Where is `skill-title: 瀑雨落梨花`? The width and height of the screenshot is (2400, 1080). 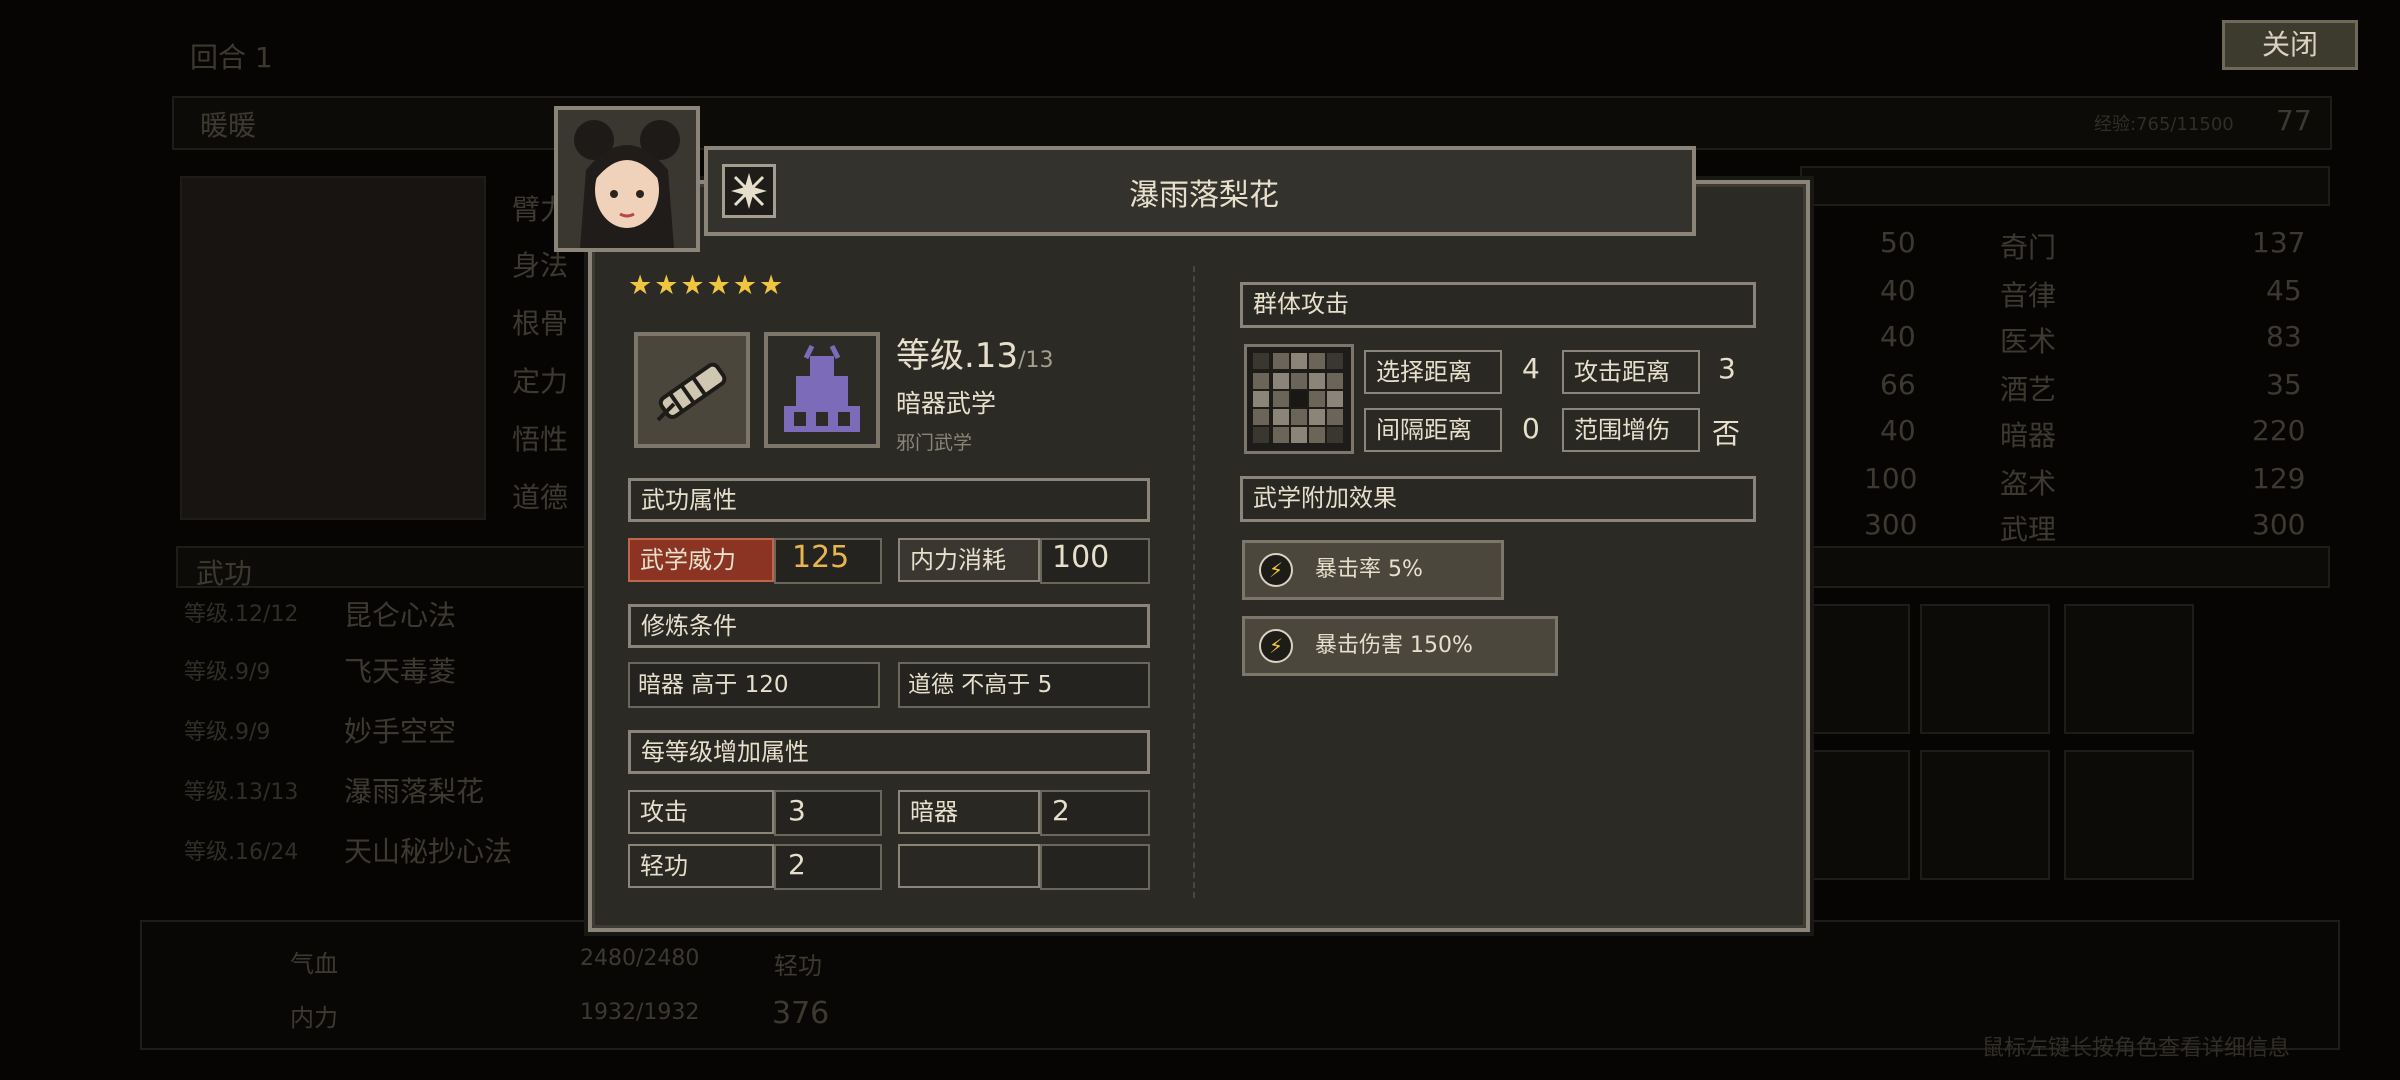
skill-title: 瀑雨落梨花 is located at coordinates (1204, 195).